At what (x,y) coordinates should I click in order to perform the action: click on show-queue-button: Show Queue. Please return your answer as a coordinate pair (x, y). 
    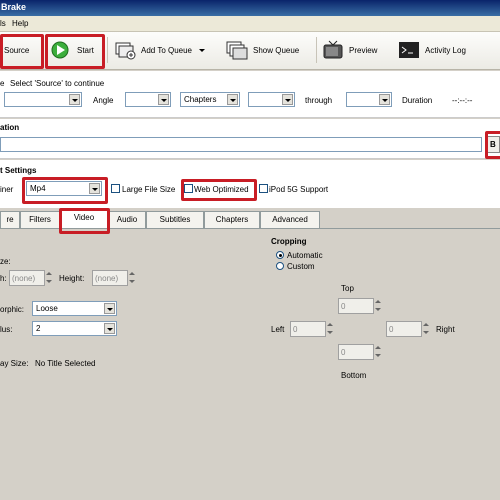
    Looking at the image, I should click on (268, 50).